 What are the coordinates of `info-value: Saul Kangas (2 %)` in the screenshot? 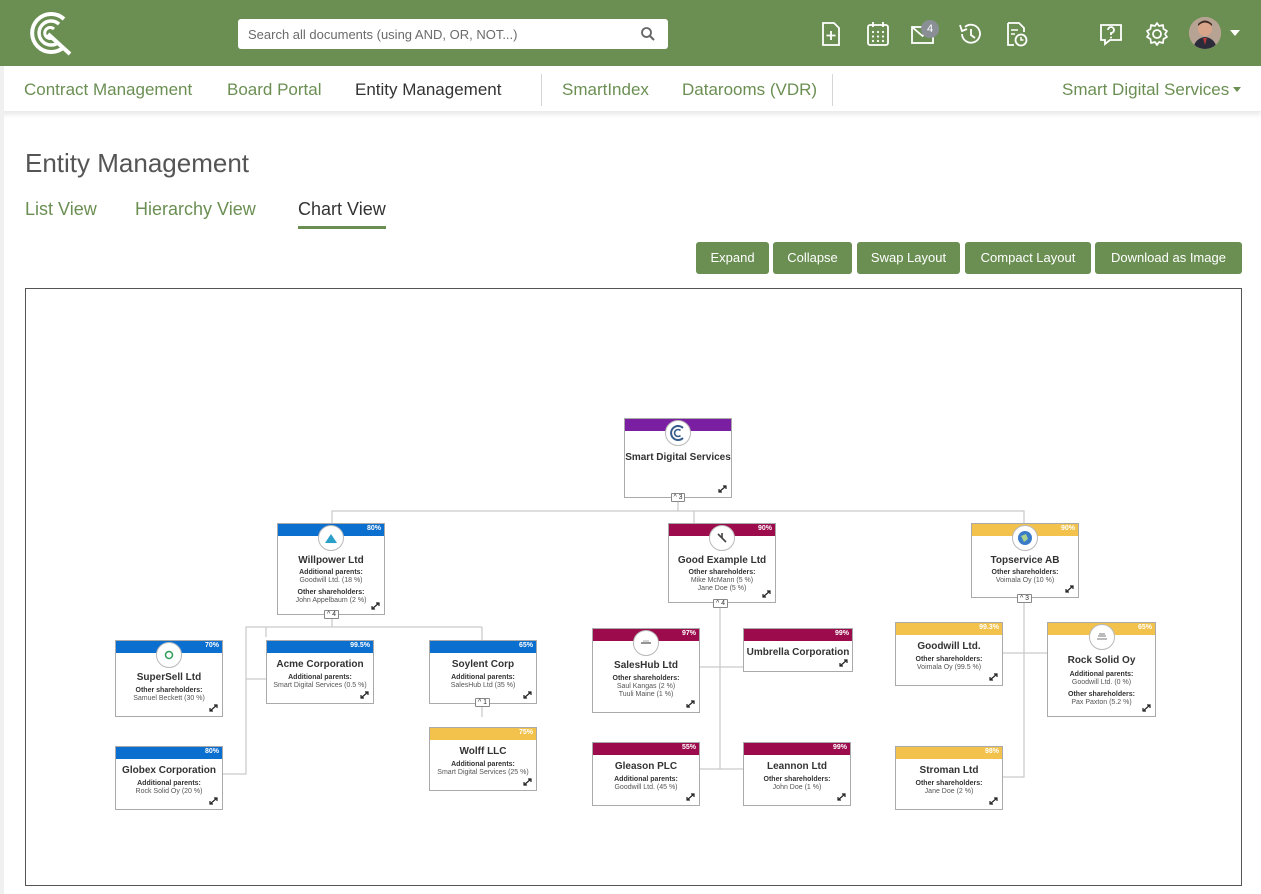 It's located at (646, 686).